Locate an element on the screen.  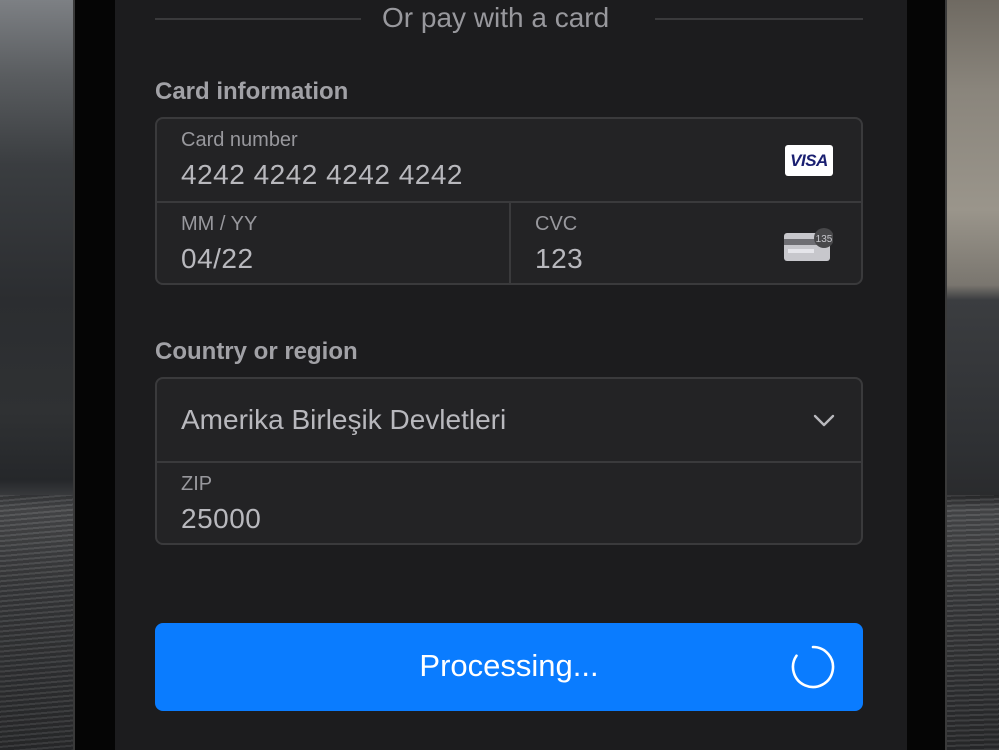
divider-line-right is located at coordinates (759, 19).